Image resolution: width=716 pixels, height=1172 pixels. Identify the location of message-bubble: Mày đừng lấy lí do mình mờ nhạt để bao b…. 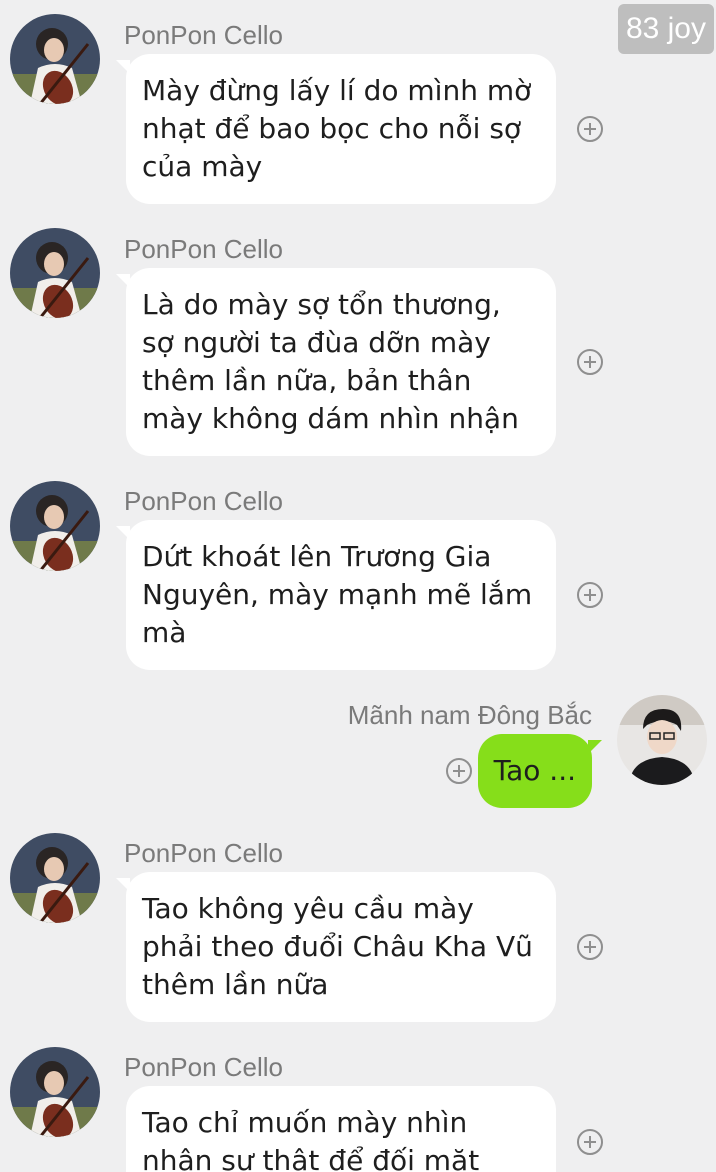
(336, 129).